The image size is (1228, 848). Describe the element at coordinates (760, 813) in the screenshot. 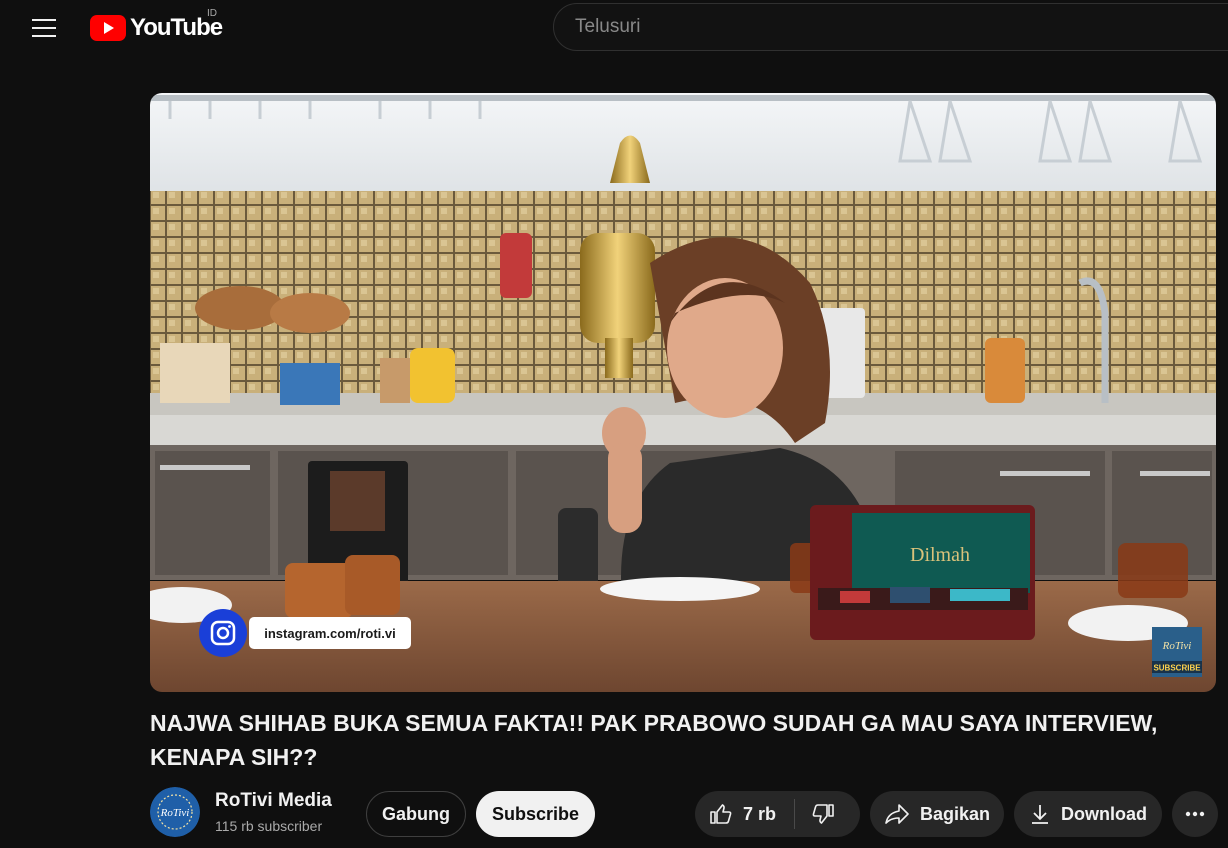

I see `like-count: 7 rb` at that location.